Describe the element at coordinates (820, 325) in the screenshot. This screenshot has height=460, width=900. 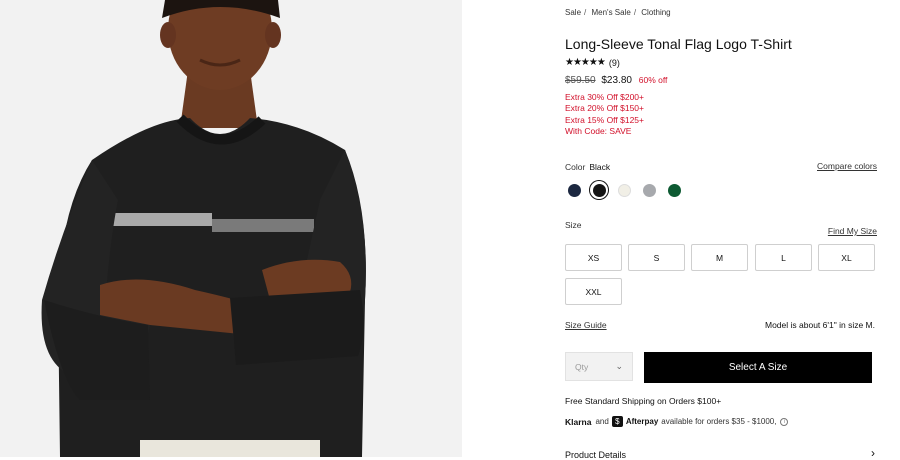
I see `model-size-note: Model is about 6'1" in size M.` at that location.